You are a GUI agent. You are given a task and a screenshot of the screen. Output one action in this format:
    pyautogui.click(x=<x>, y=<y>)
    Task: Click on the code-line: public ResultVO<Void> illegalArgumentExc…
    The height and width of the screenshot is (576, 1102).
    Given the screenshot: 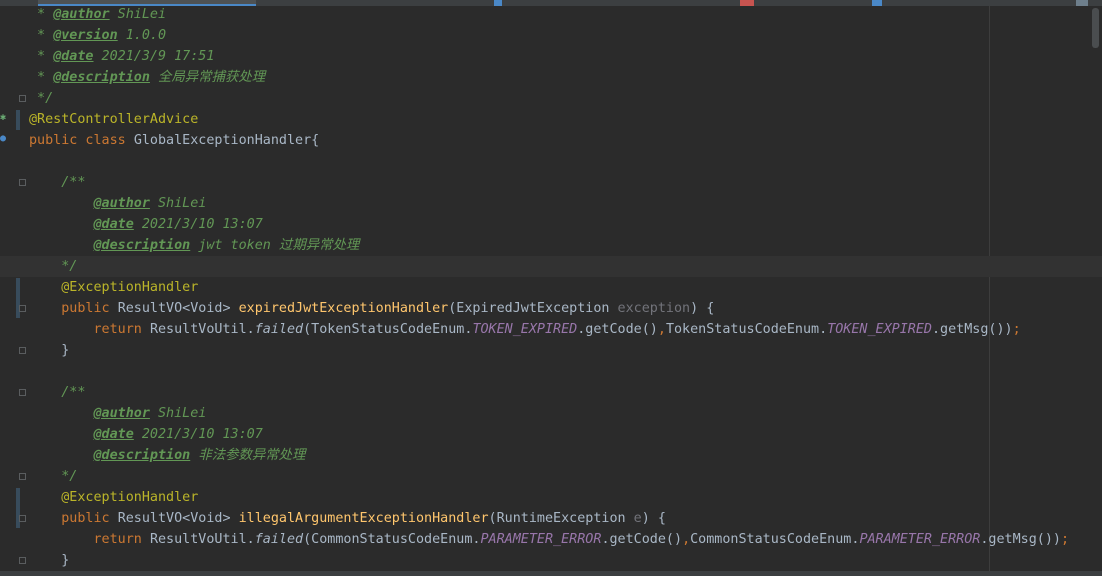 What is the action you would take?
    pyautogui.click(x=347, y=518)
    